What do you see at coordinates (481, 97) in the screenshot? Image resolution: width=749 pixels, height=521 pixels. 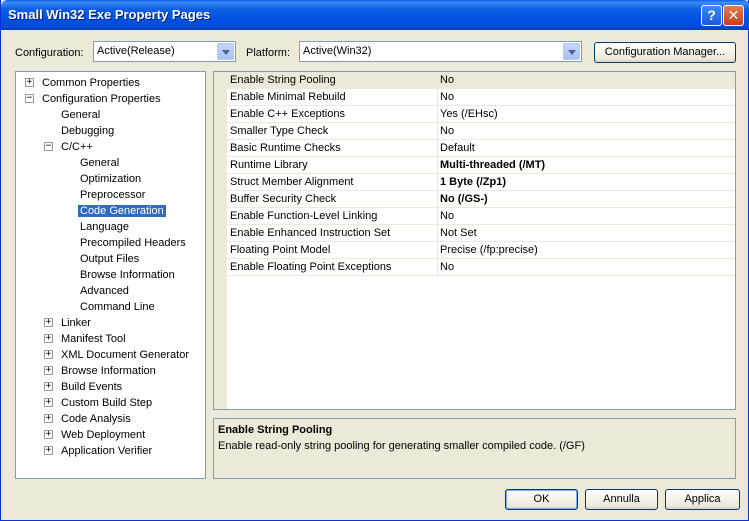 I see `property-row: Enable Minimal Rebuild No` at bounding box center [481, 97].